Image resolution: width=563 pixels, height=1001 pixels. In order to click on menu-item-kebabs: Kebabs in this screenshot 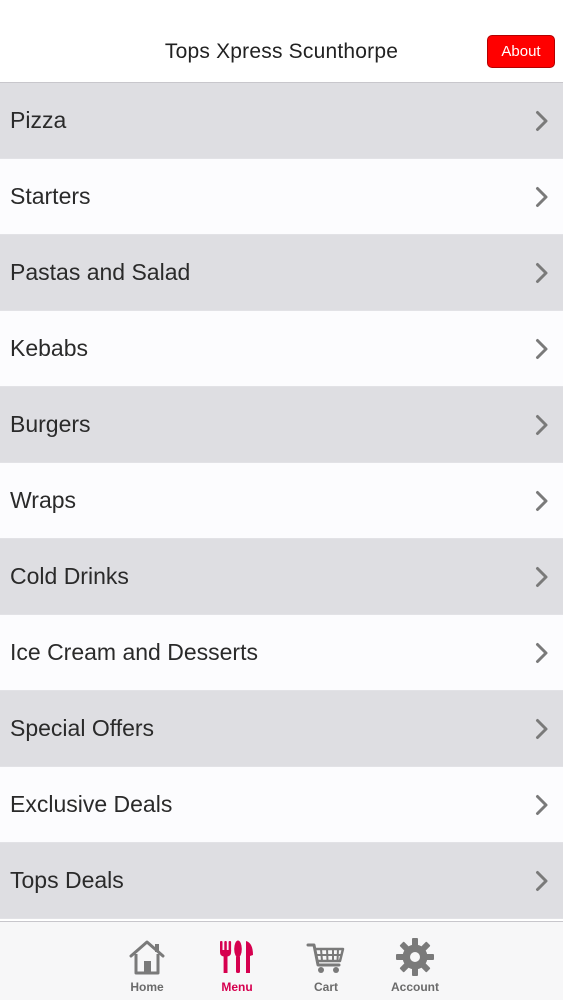, I will do `click(281, 349)`.